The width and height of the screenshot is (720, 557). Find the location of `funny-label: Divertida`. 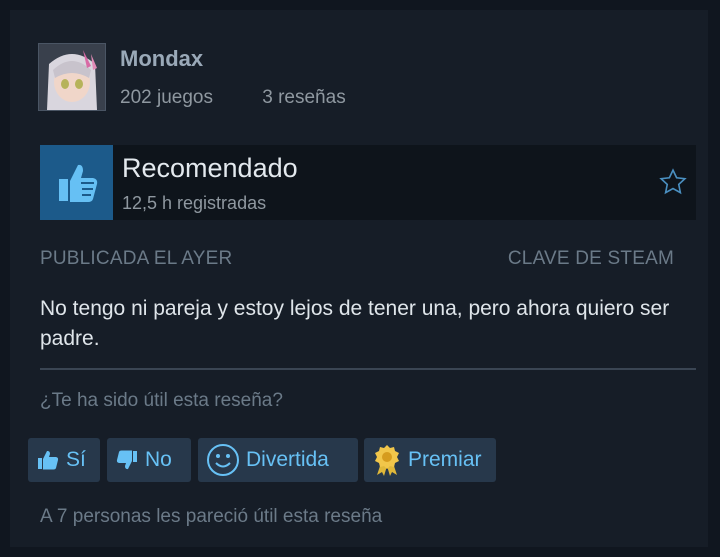

funny-label: Divertida is located at coordinates (287, 459).